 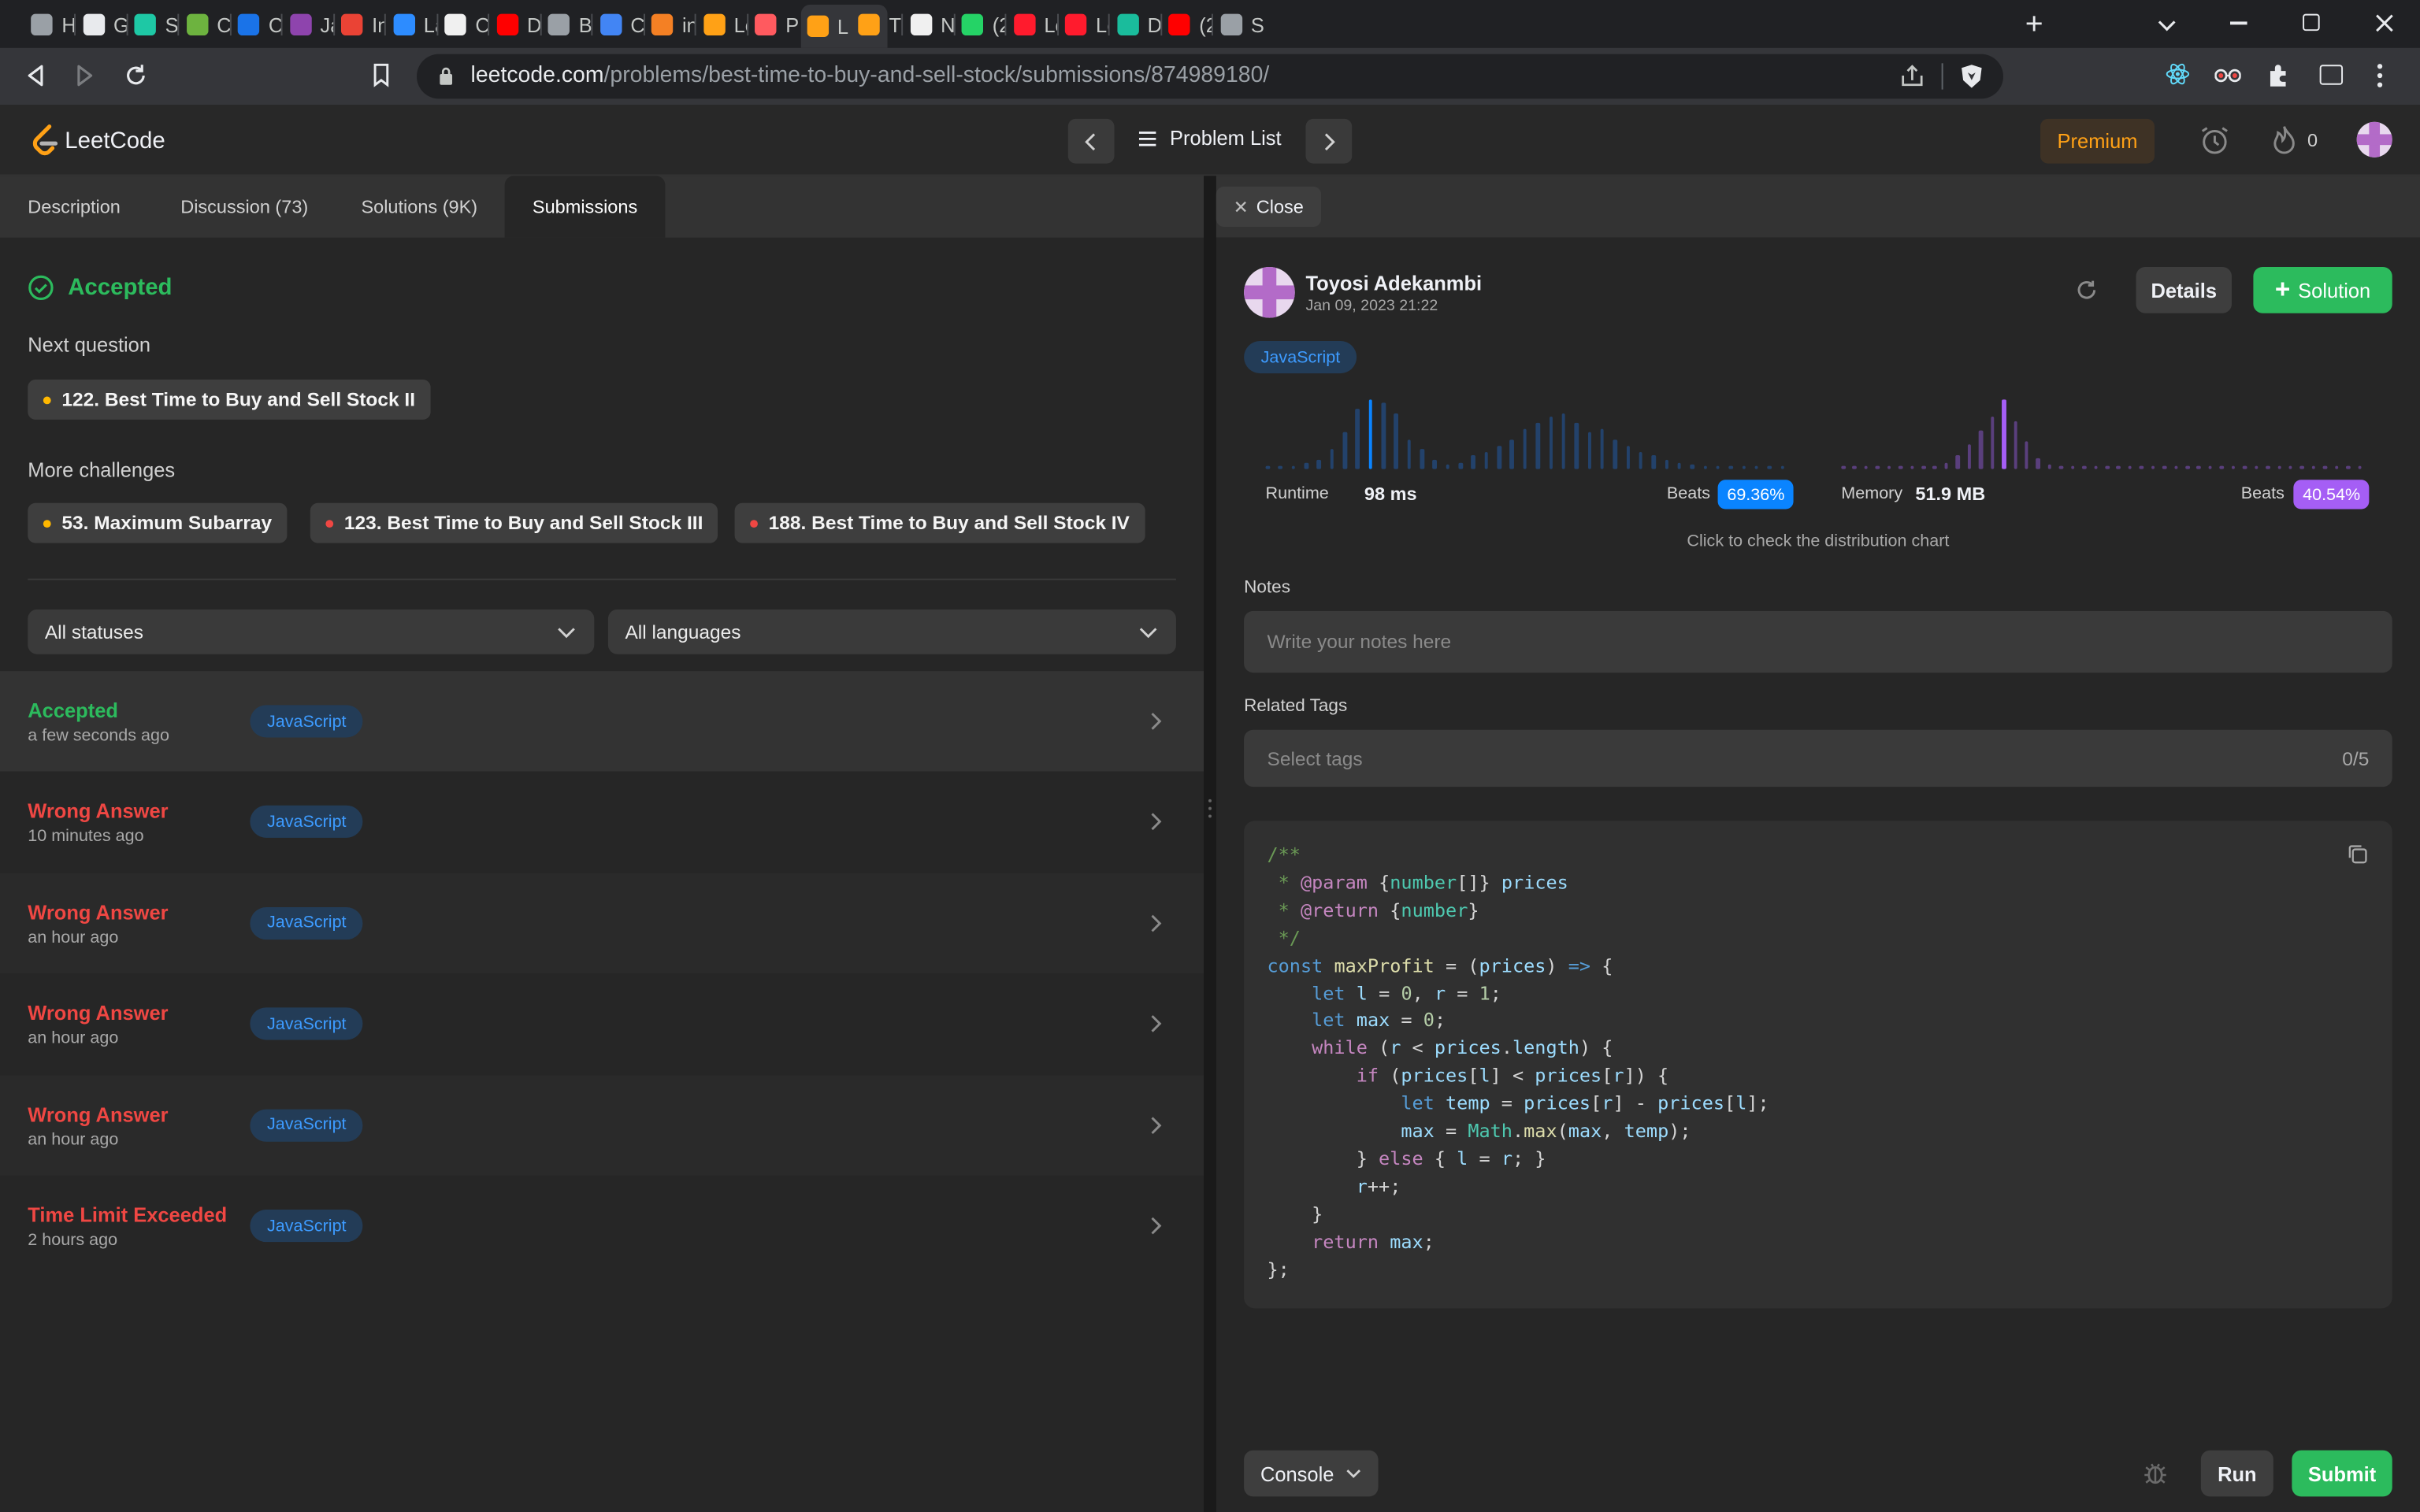 What do you see at coordinates (2331, 75) in the screenshot?
I see `wallet-icon` at bounding box center [2331, 75].